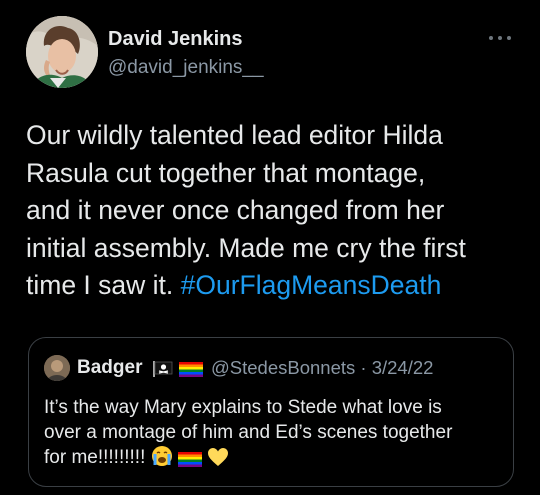  What do you see at coordinates (283, 367) in the screenshot?
I see `quoted-author-handle: @StedesBonnets` at bounding box center [283, 367].